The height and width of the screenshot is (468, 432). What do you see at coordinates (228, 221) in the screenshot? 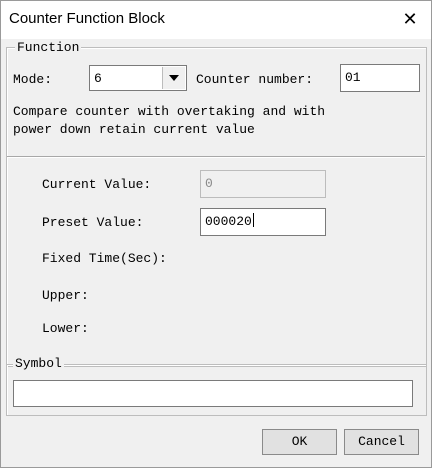
I see `preset-value-text: 000020` at bounding box center [228, 221].